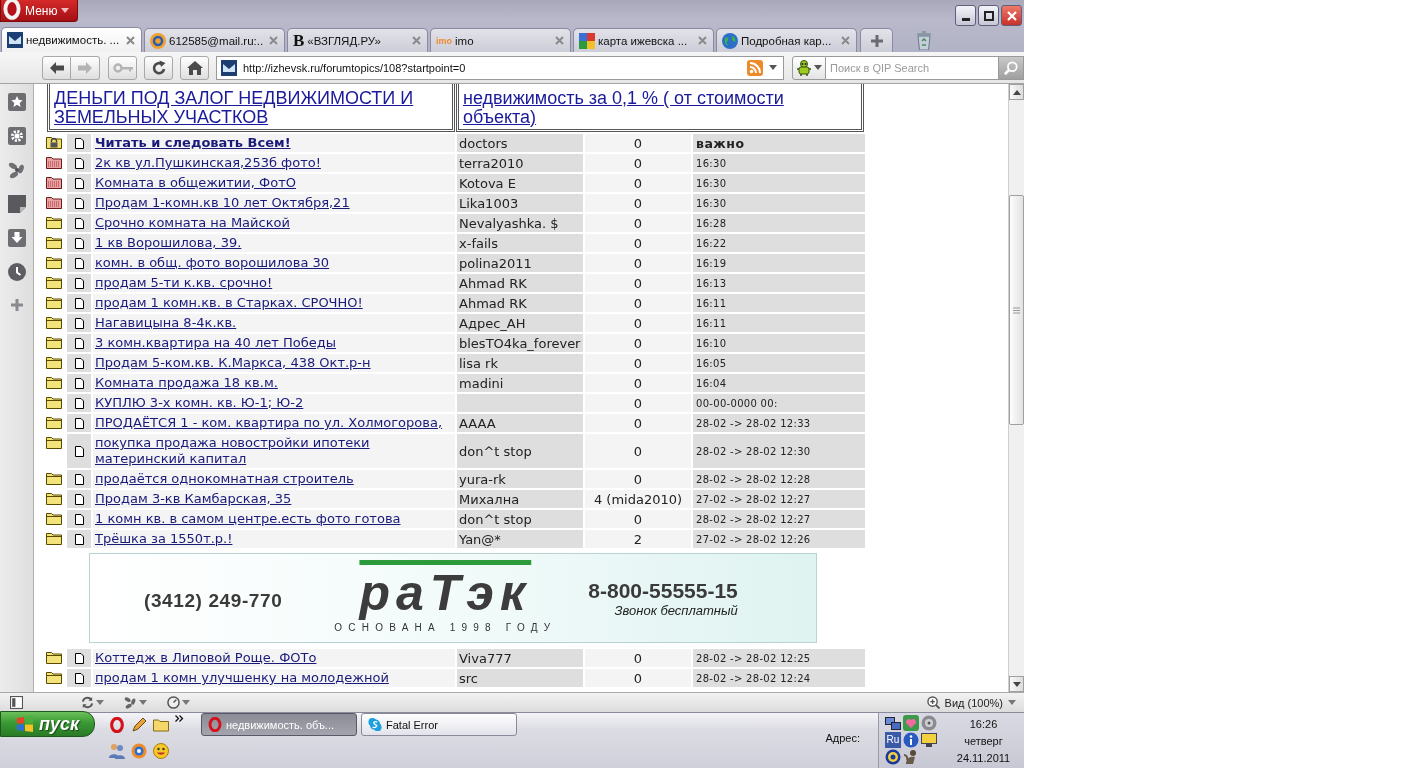 This screenshot has height=768, width=1408. I want to click on smiley-icon, so click(161, 751).